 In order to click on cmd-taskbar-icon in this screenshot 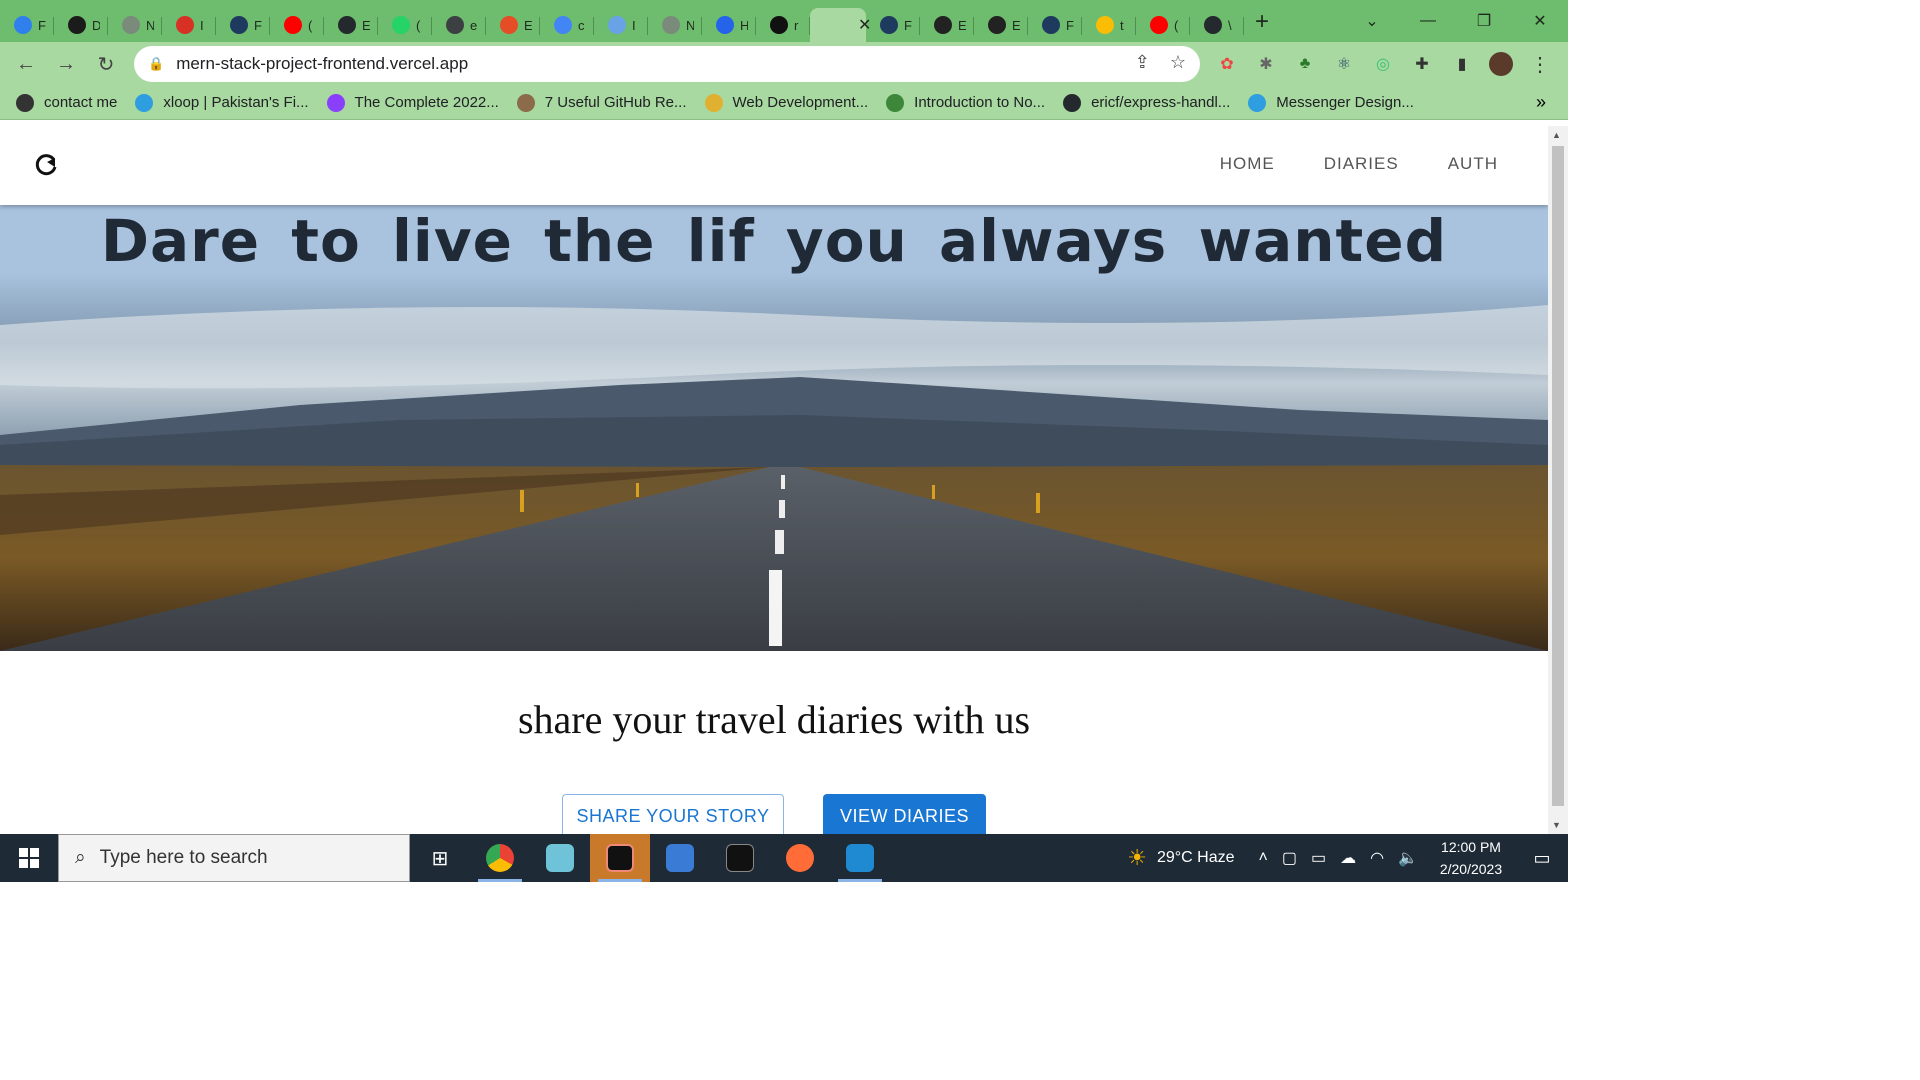, I will do `click(740, 858)`.